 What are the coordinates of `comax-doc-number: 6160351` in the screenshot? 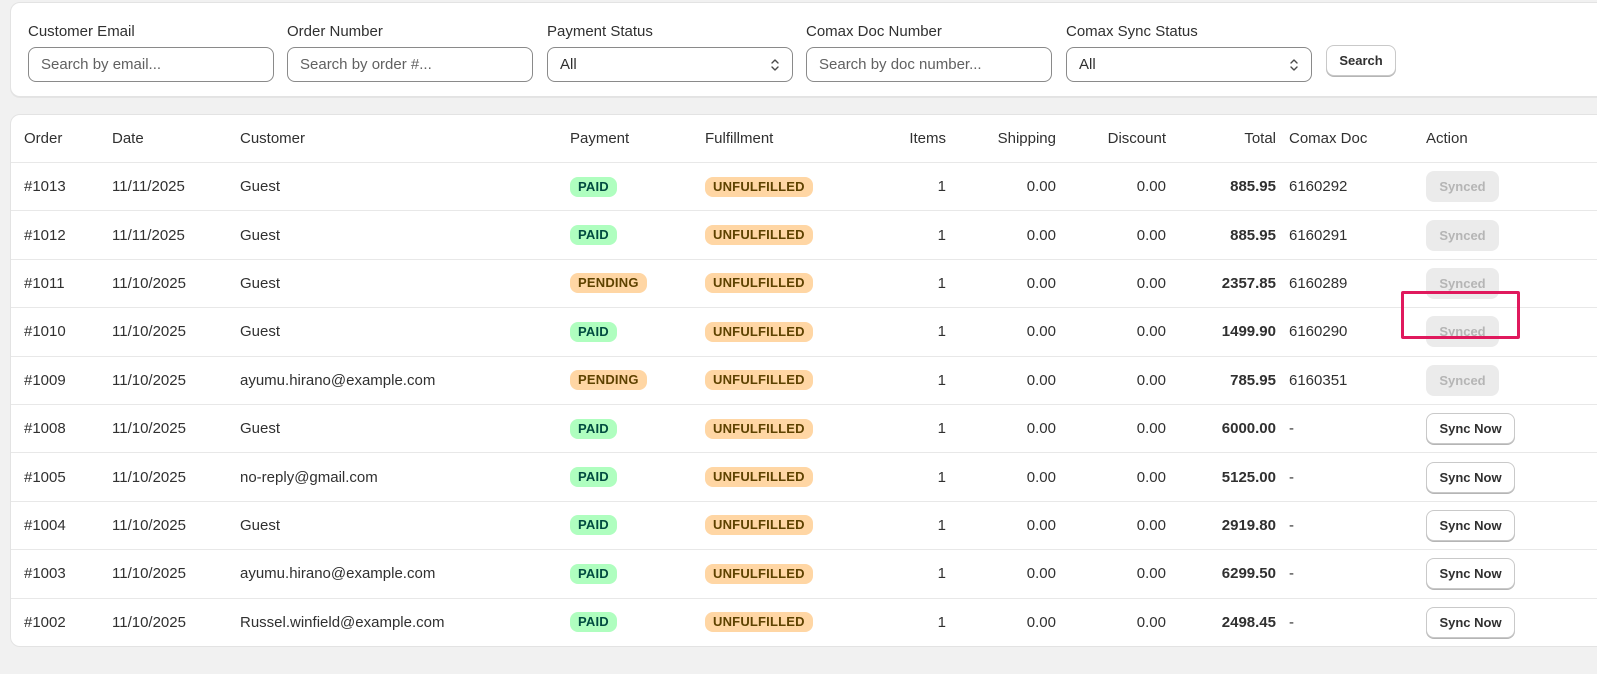 It's located at (1318, 380).